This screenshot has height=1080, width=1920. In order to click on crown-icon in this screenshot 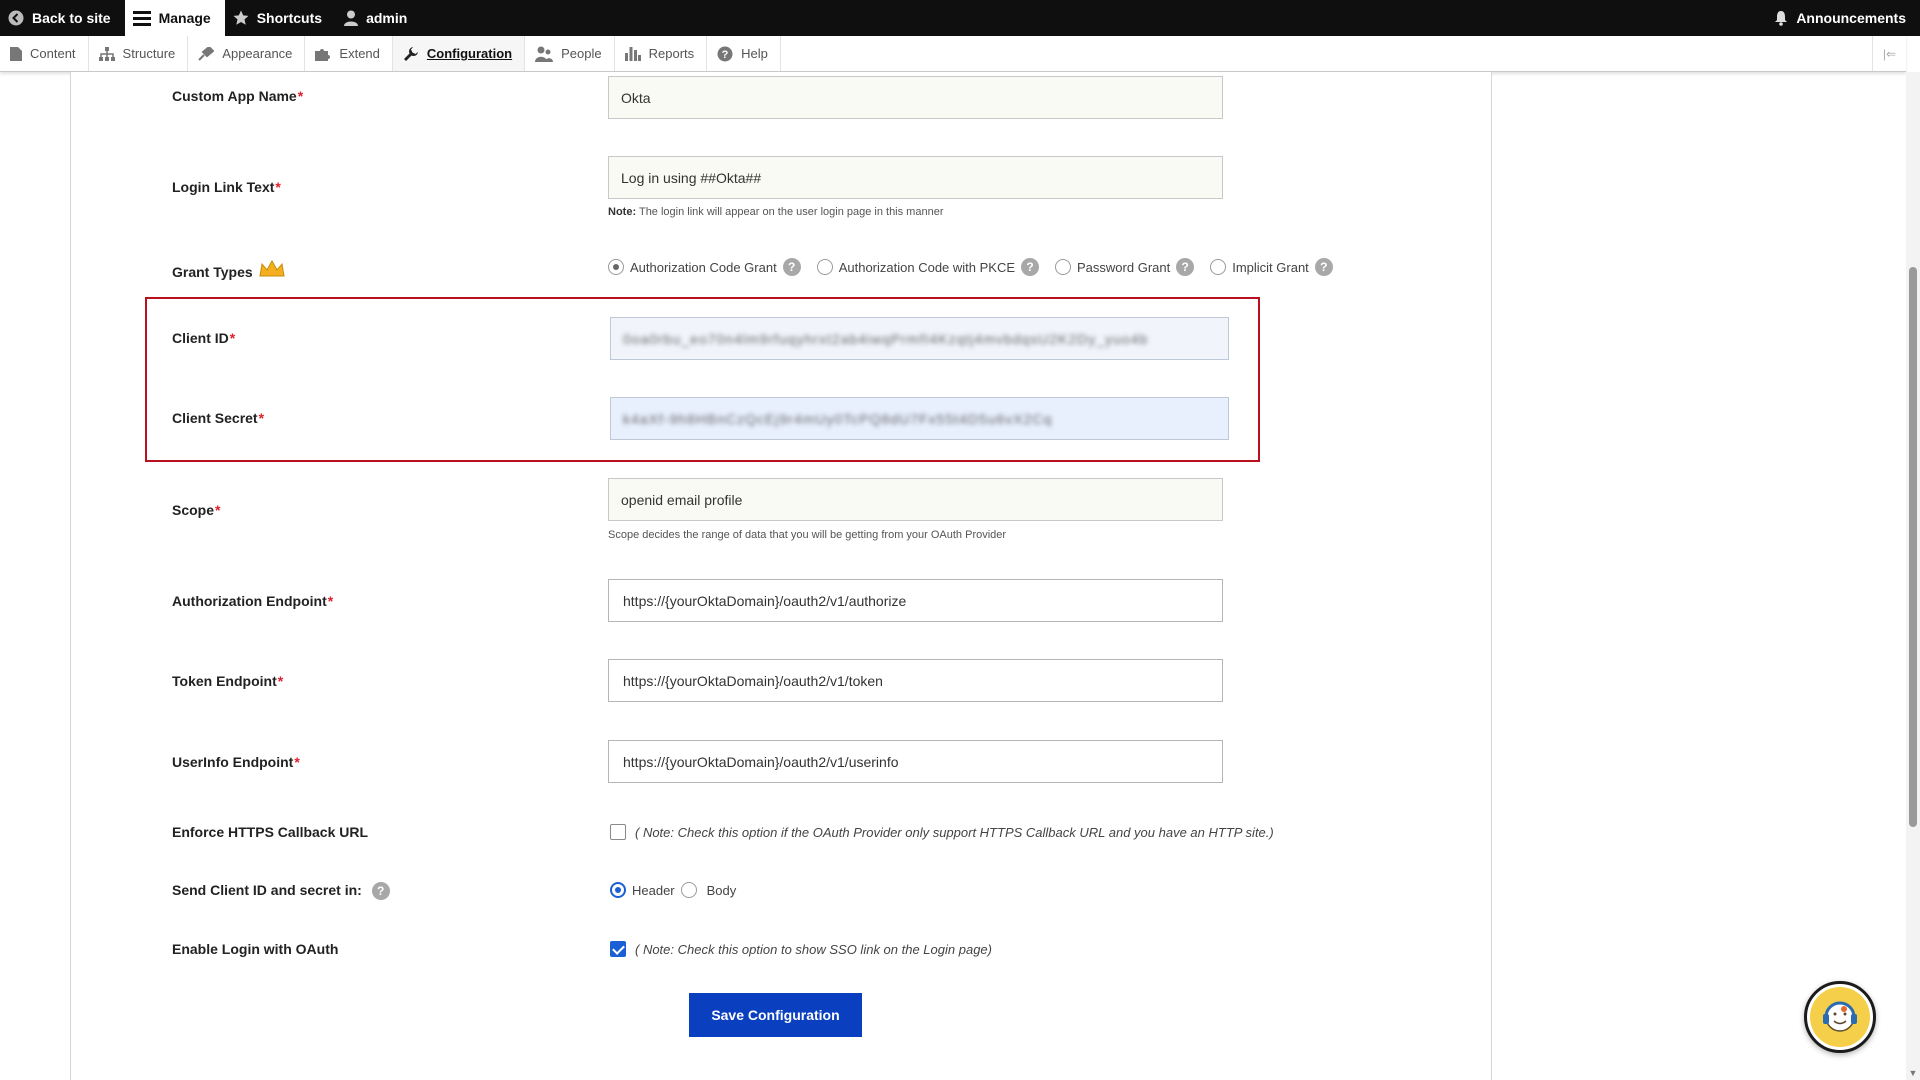, I will do `click(271, 268)`.